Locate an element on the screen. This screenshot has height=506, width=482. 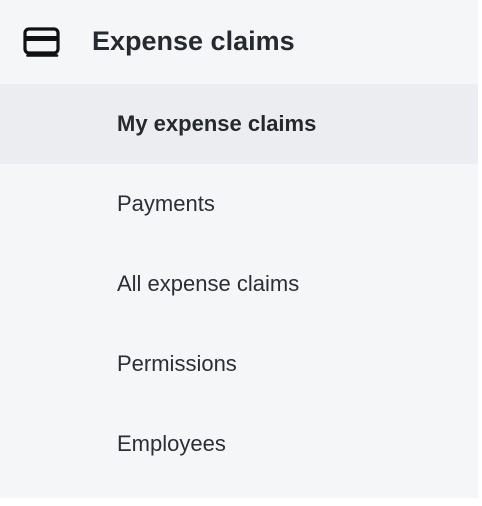
credit-card-icon is located at coordinates (41, 42).